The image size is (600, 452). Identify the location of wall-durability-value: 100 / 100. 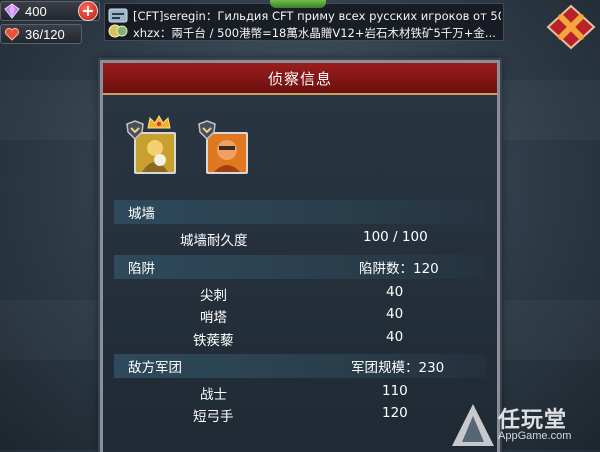
(395, 237).